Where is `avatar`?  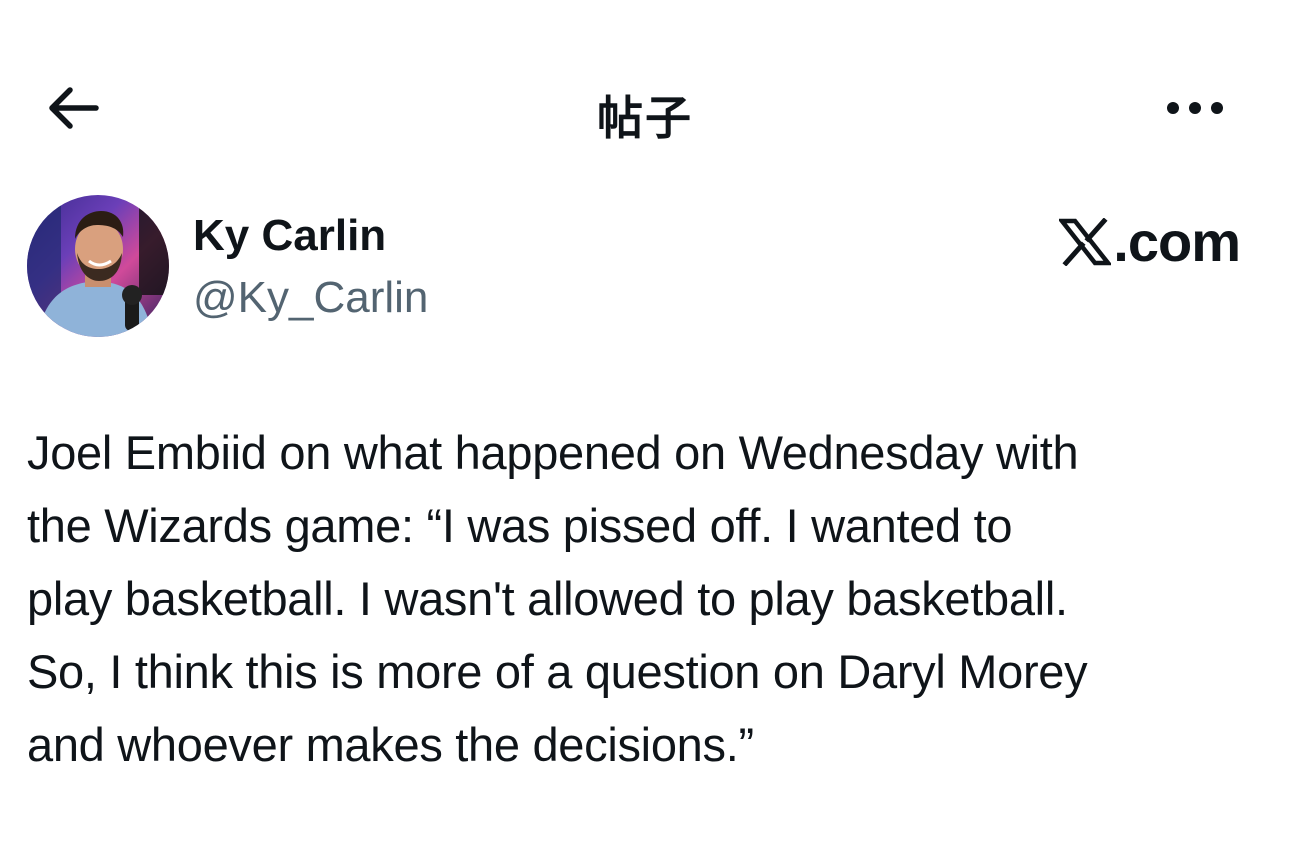
avatar is located at coordinates (98, 266).